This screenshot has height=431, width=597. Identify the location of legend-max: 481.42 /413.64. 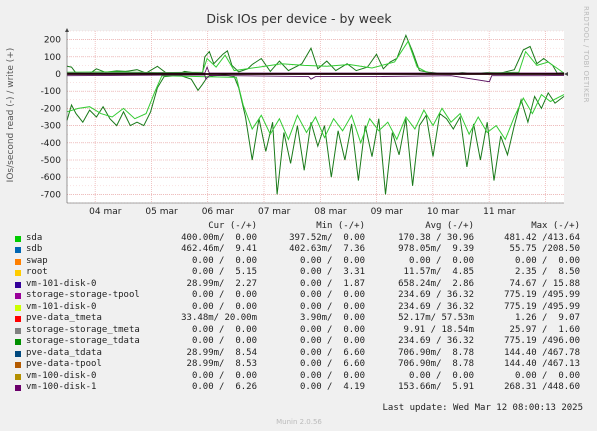
(542, 237).